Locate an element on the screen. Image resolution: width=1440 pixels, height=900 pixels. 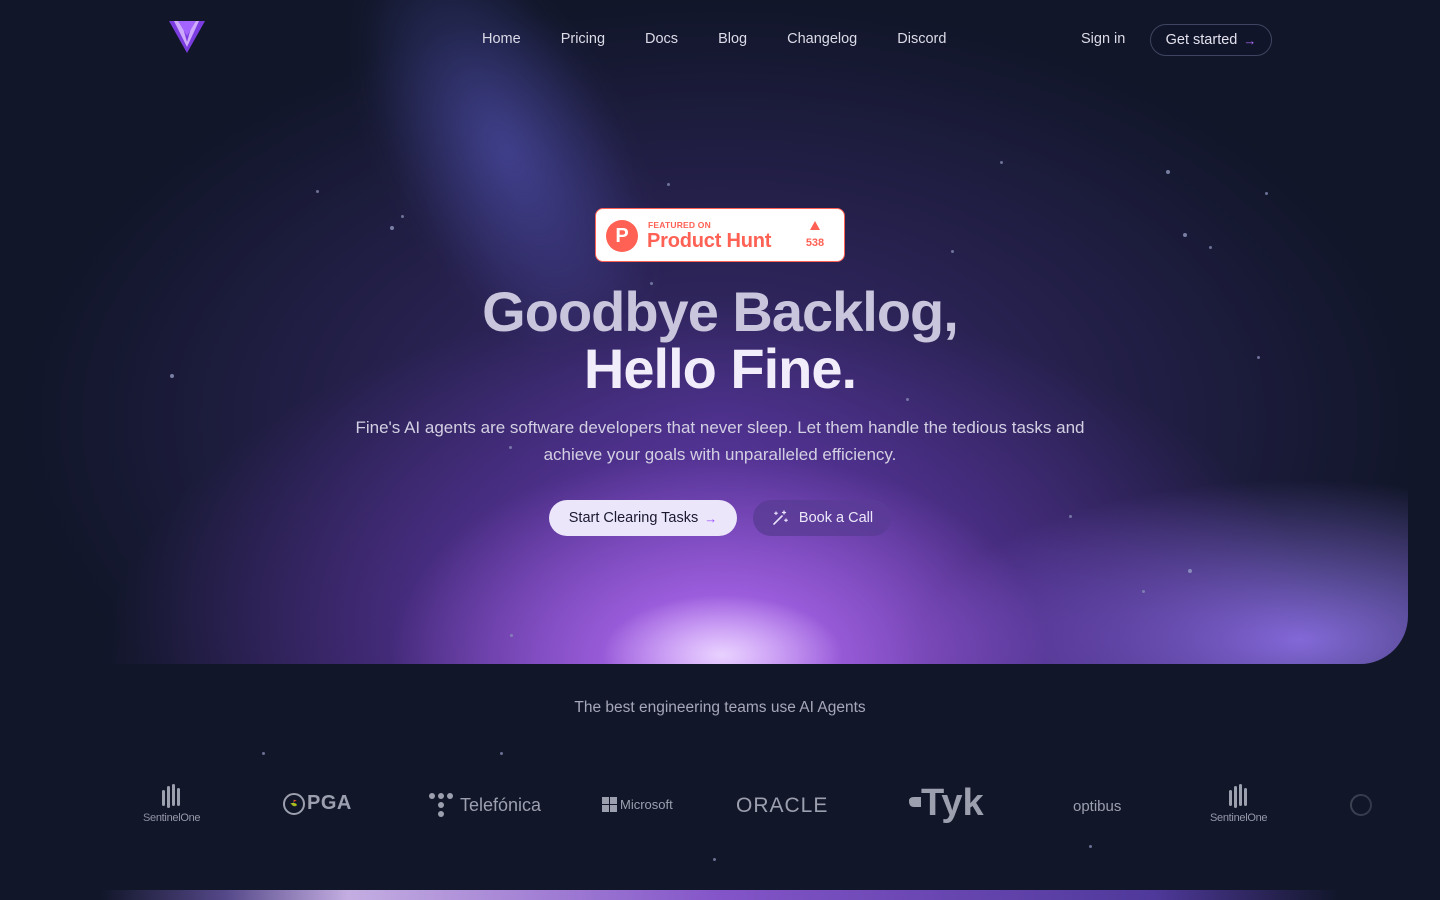
logo-strip-fade-right is located at coordinates (1370, 805).